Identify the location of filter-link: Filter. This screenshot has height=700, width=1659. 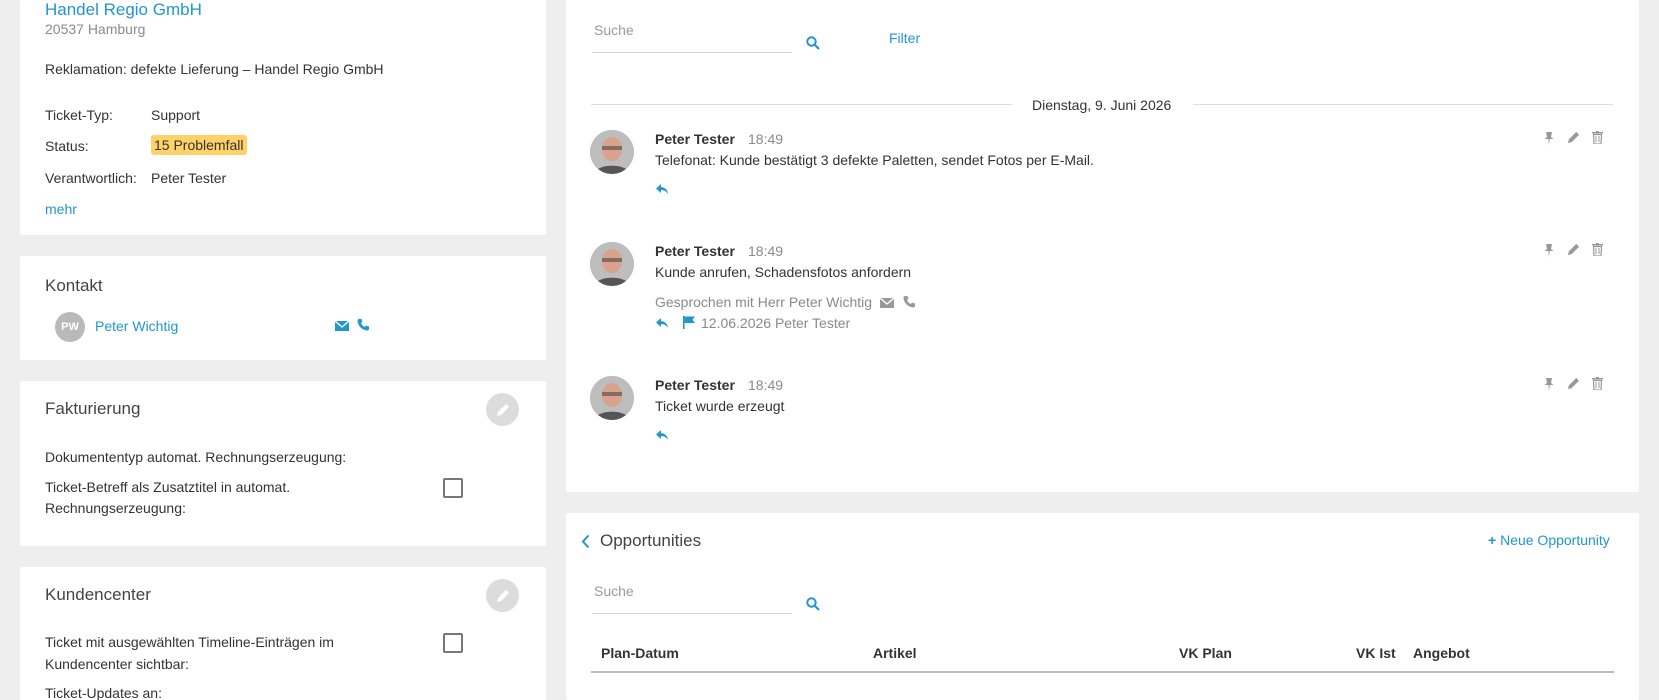
(904, 38).